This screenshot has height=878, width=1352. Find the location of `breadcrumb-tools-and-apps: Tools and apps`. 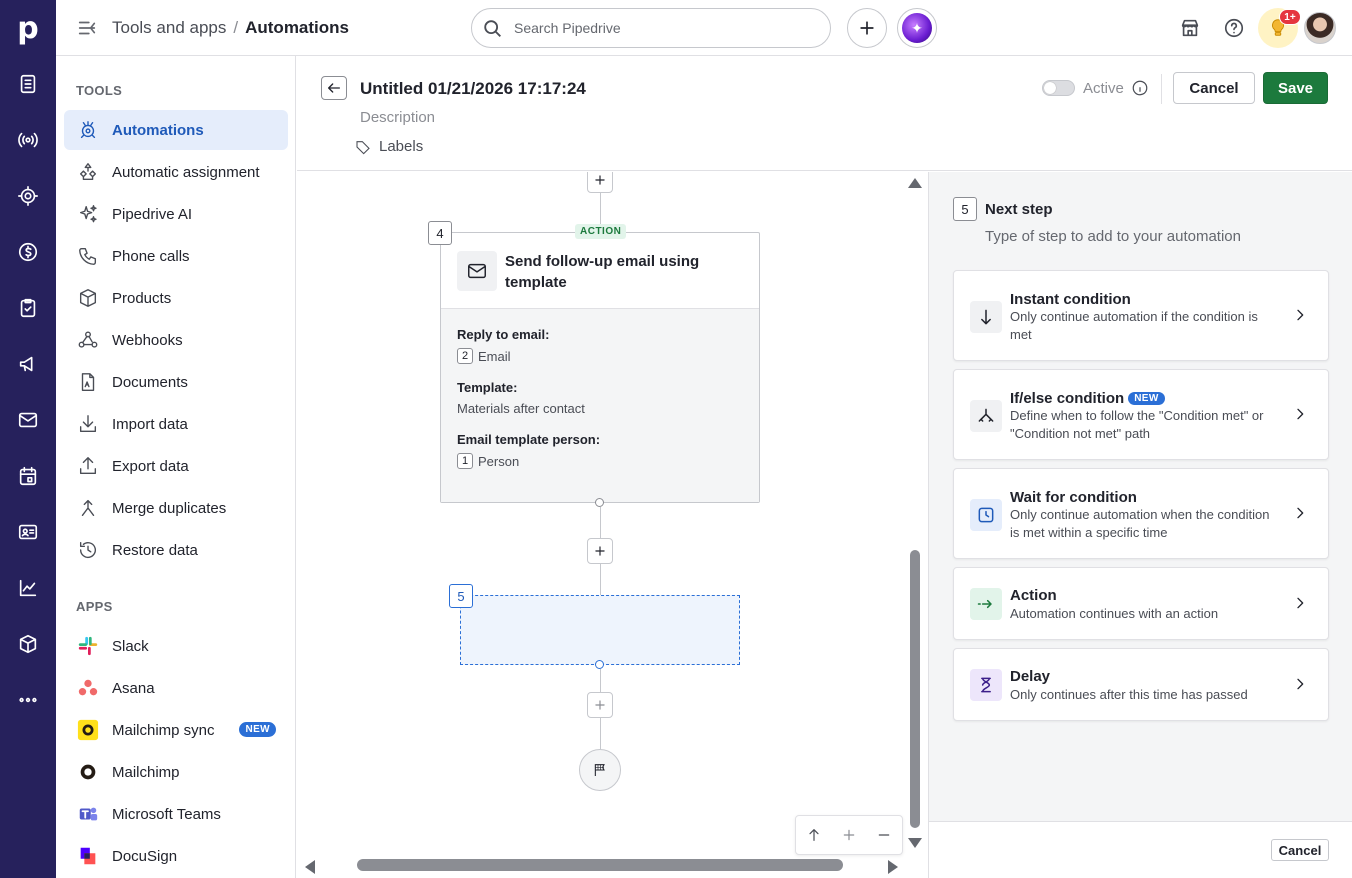

breadcrumb-tools-and-apps: Tools and apps is located at coordinates (169, 27).